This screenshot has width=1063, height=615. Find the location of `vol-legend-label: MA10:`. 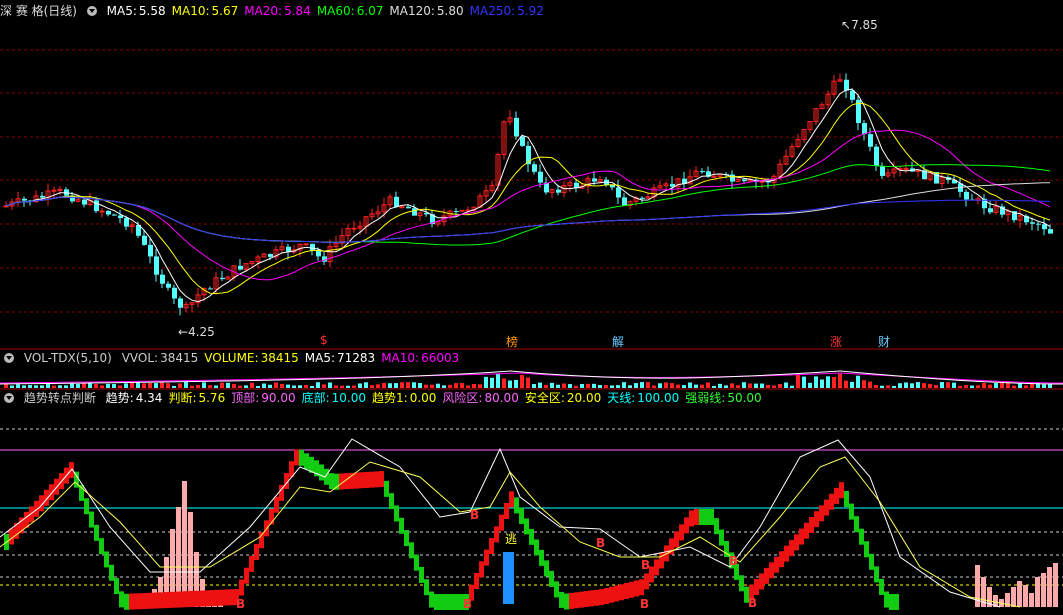

vol-legend-label: MA10: is located at coordinates (400, 358).